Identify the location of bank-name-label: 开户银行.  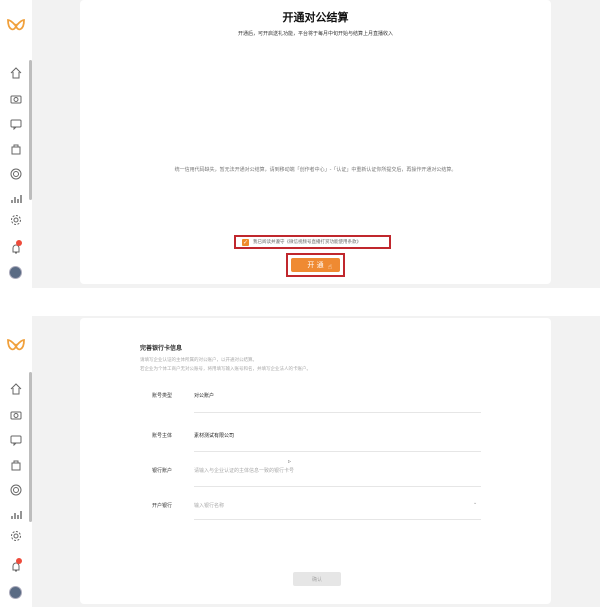
(162, 506).